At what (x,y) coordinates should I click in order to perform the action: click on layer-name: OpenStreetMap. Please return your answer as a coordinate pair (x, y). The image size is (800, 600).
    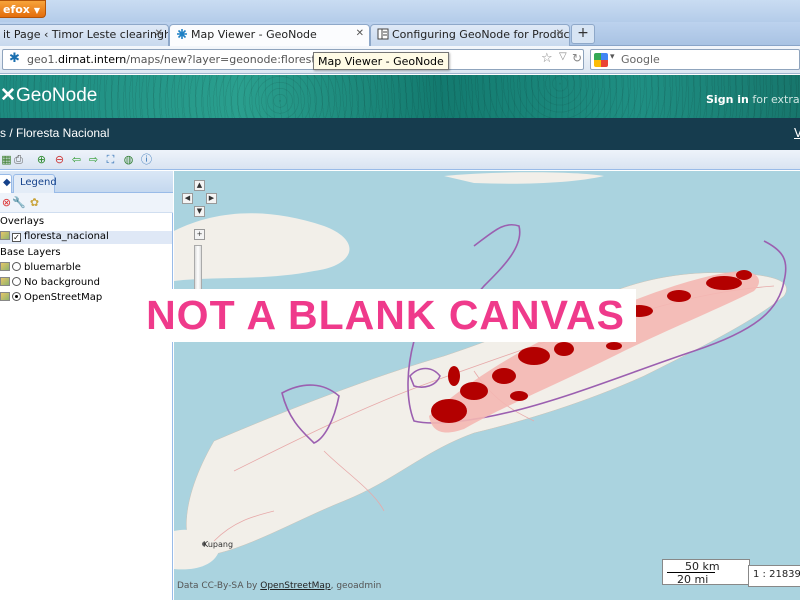
    Looking at the image, I should click on (63, 297).